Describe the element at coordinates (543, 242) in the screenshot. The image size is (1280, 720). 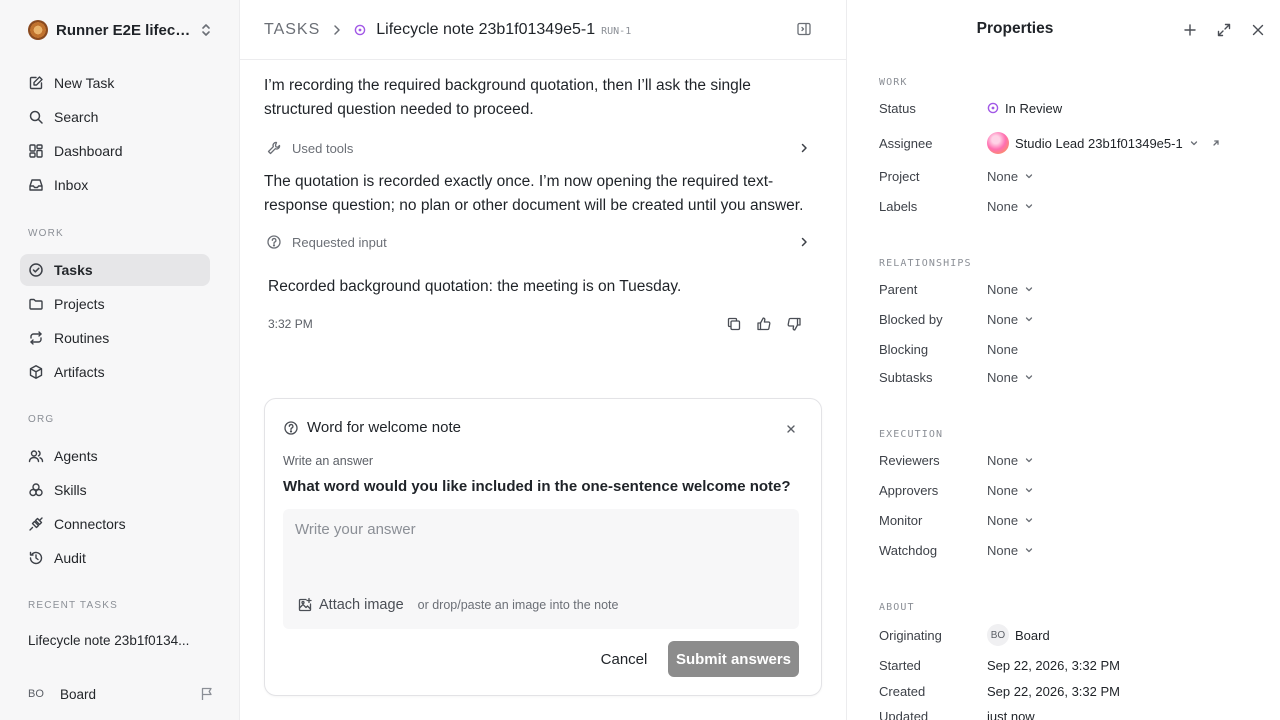
I see `requested-input-row: Requested input` at that location.